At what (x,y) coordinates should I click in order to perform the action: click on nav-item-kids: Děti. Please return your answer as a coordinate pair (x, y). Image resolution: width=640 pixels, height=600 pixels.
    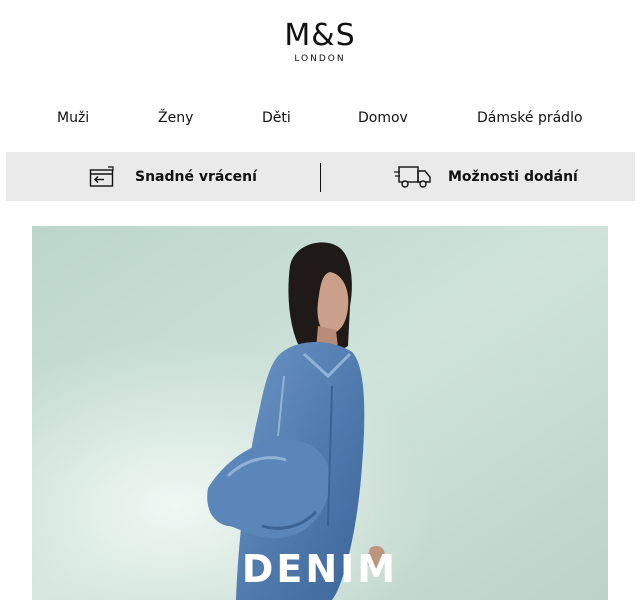
    Looking at the image, I should click on (276, 118).